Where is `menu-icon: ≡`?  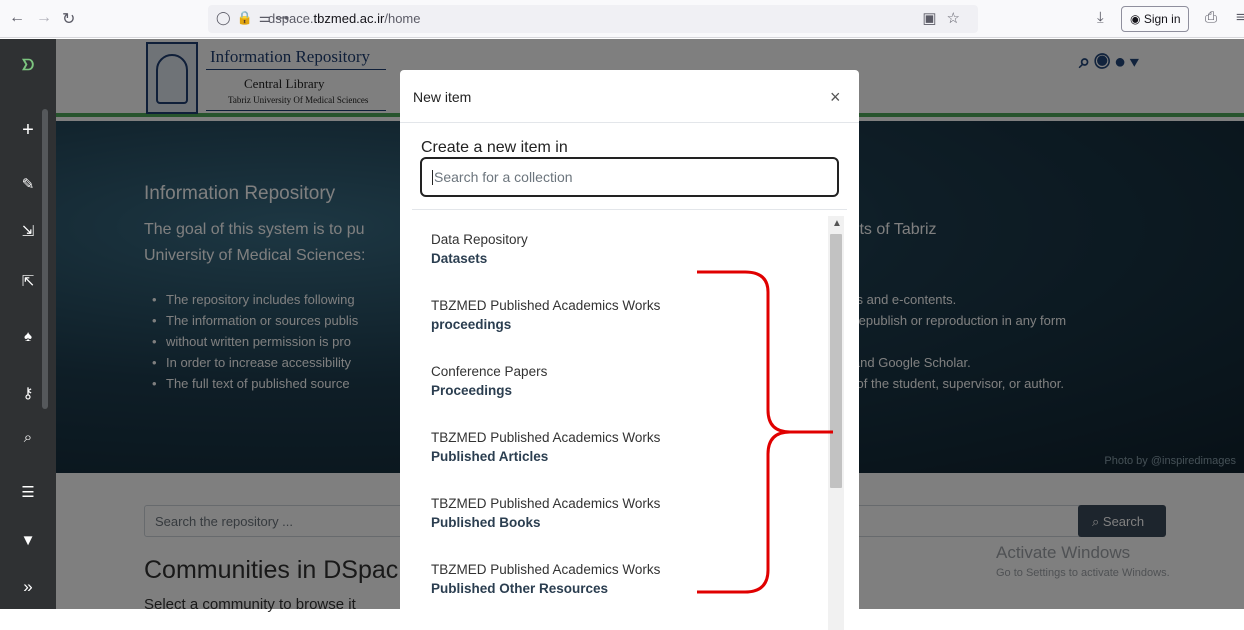 menu-icon: ≡ is located at coordinates (1240, 17).